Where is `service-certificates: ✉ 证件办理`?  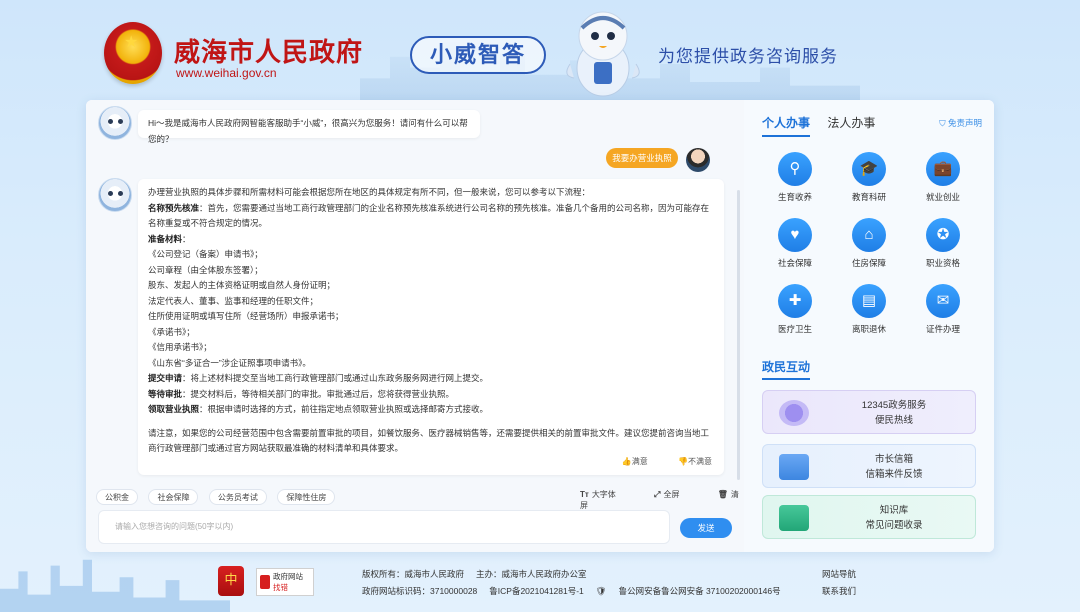
service-certificates: ✉ 证件办理 is located at coordinates (943, 314).